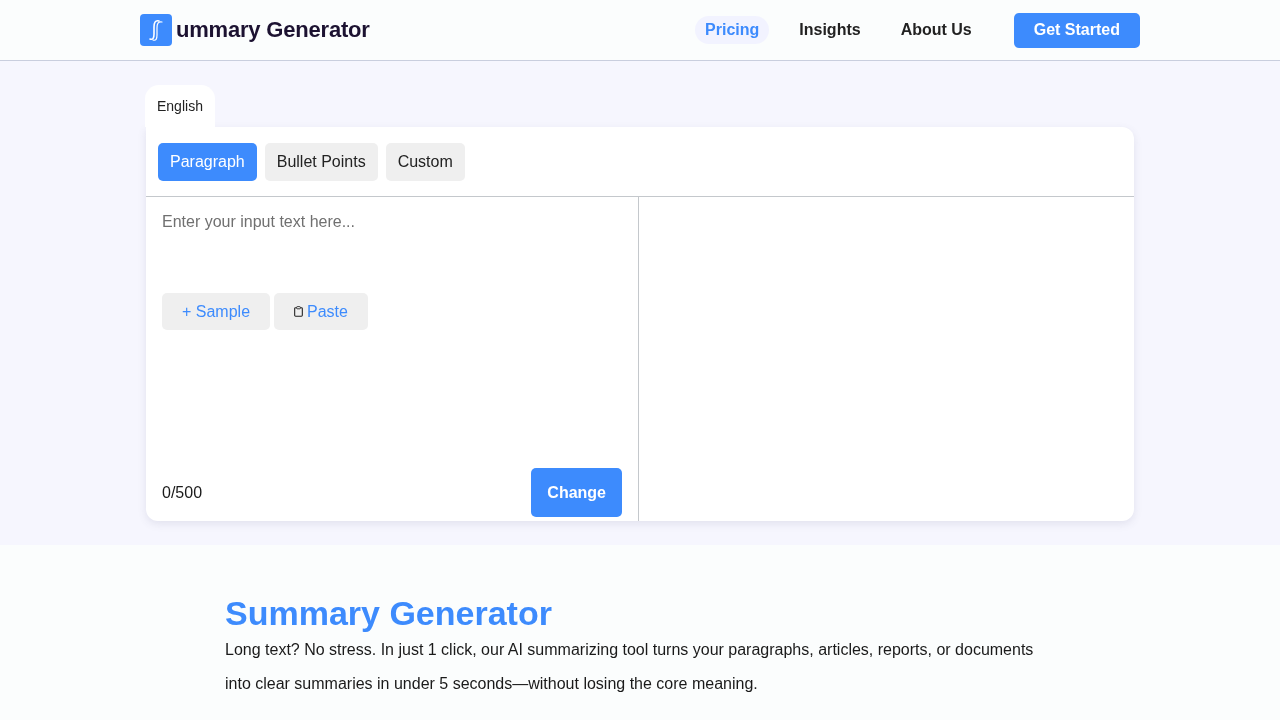 This screenshot has width=1280, height=720. I want to click on clipboard-icon, so click(299, 311).